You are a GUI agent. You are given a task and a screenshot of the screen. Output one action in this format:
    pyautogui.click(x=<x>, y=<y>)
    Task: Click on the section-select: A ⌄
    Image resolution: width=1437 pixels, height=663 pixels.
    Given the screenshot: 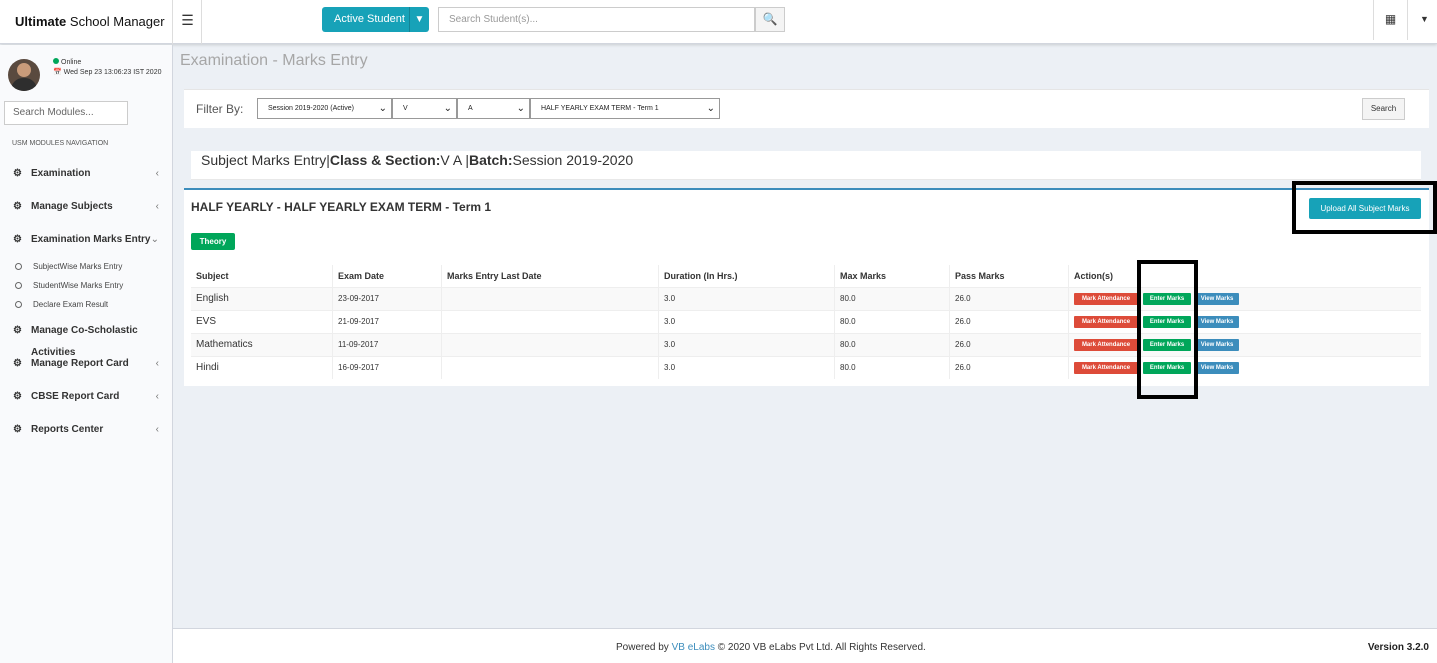 What is the action you would take?
    pyautogui.click(x=493, y=108)
    